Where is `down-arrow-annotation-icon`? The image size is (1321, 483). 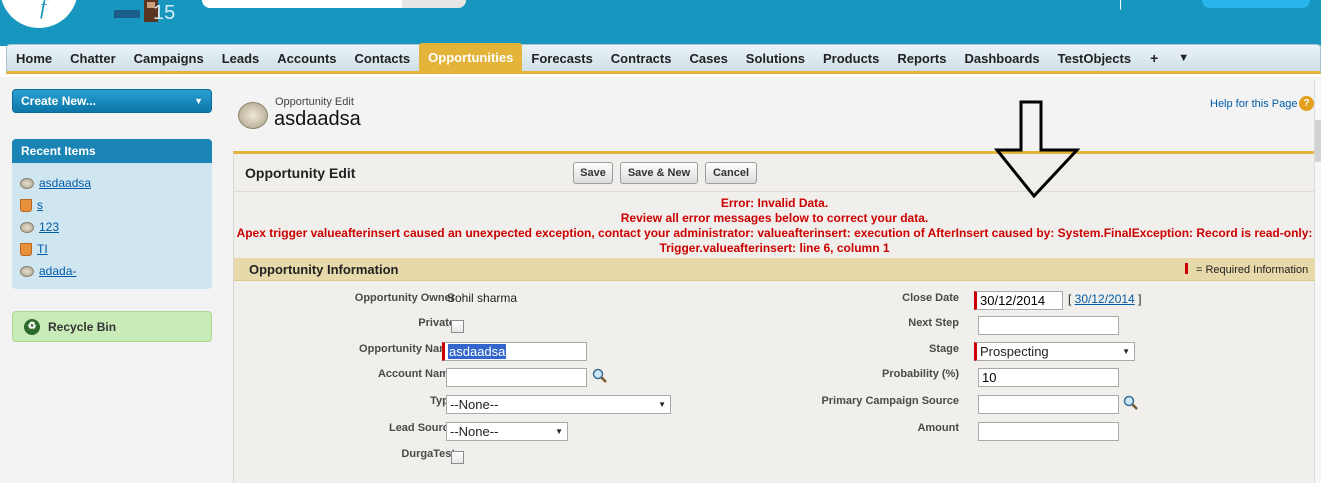
down-arrow-annotation-icon is located at coordinates (1037, 149).